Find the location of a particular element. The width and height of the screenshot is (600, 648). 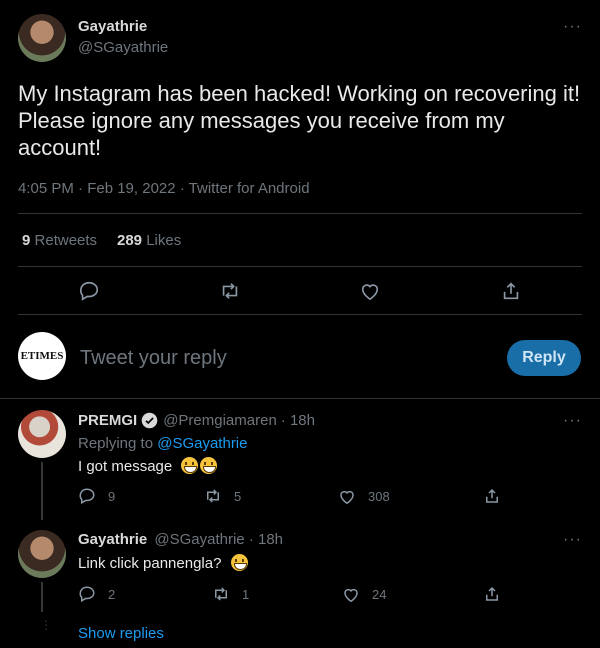

like-action: 24 is located at coordinates (364, 594).